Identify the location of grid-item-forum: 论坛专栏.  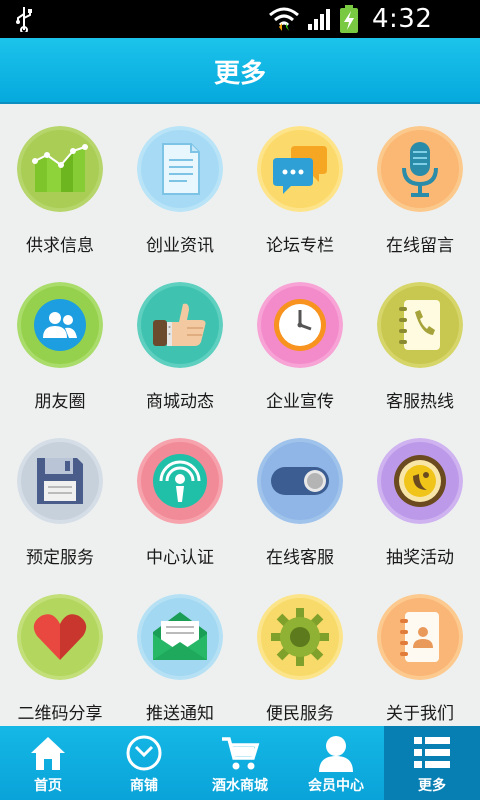
(300, 182).